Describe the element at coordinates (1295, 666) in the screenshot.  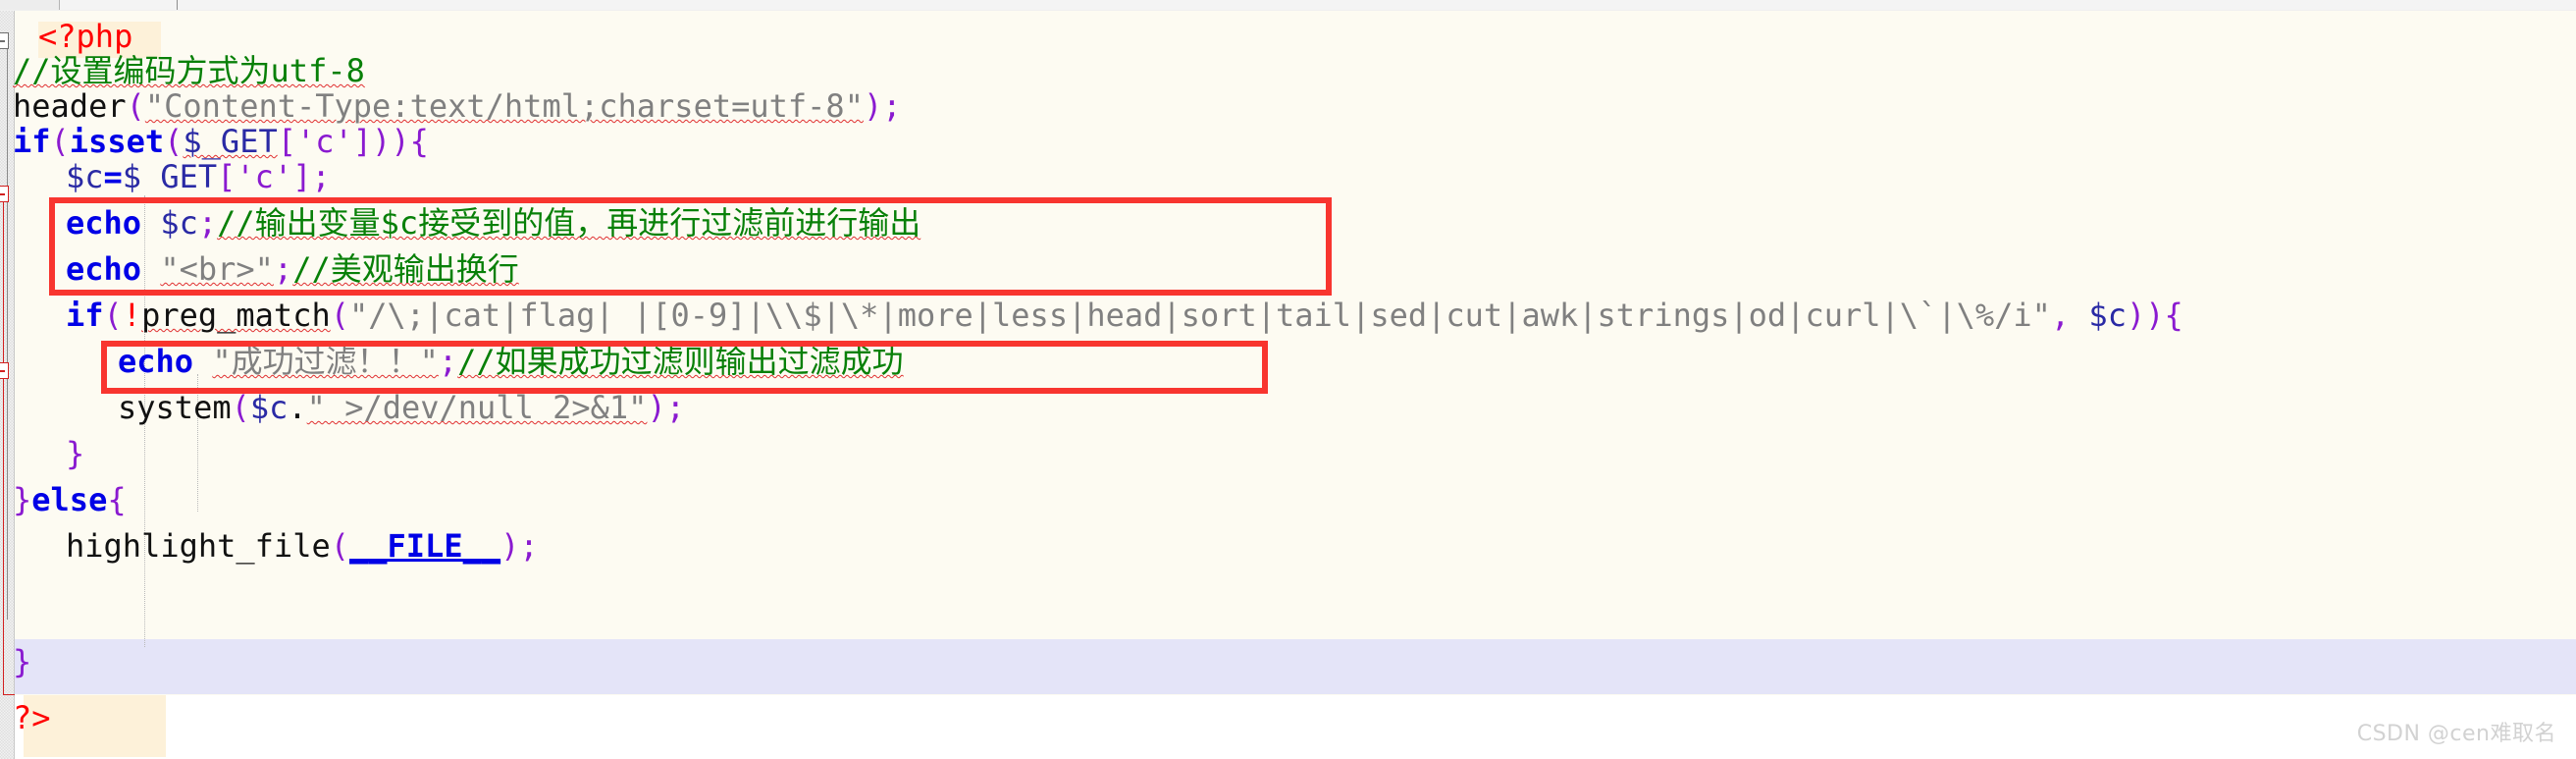
I see `current-line-highlight` at that location.